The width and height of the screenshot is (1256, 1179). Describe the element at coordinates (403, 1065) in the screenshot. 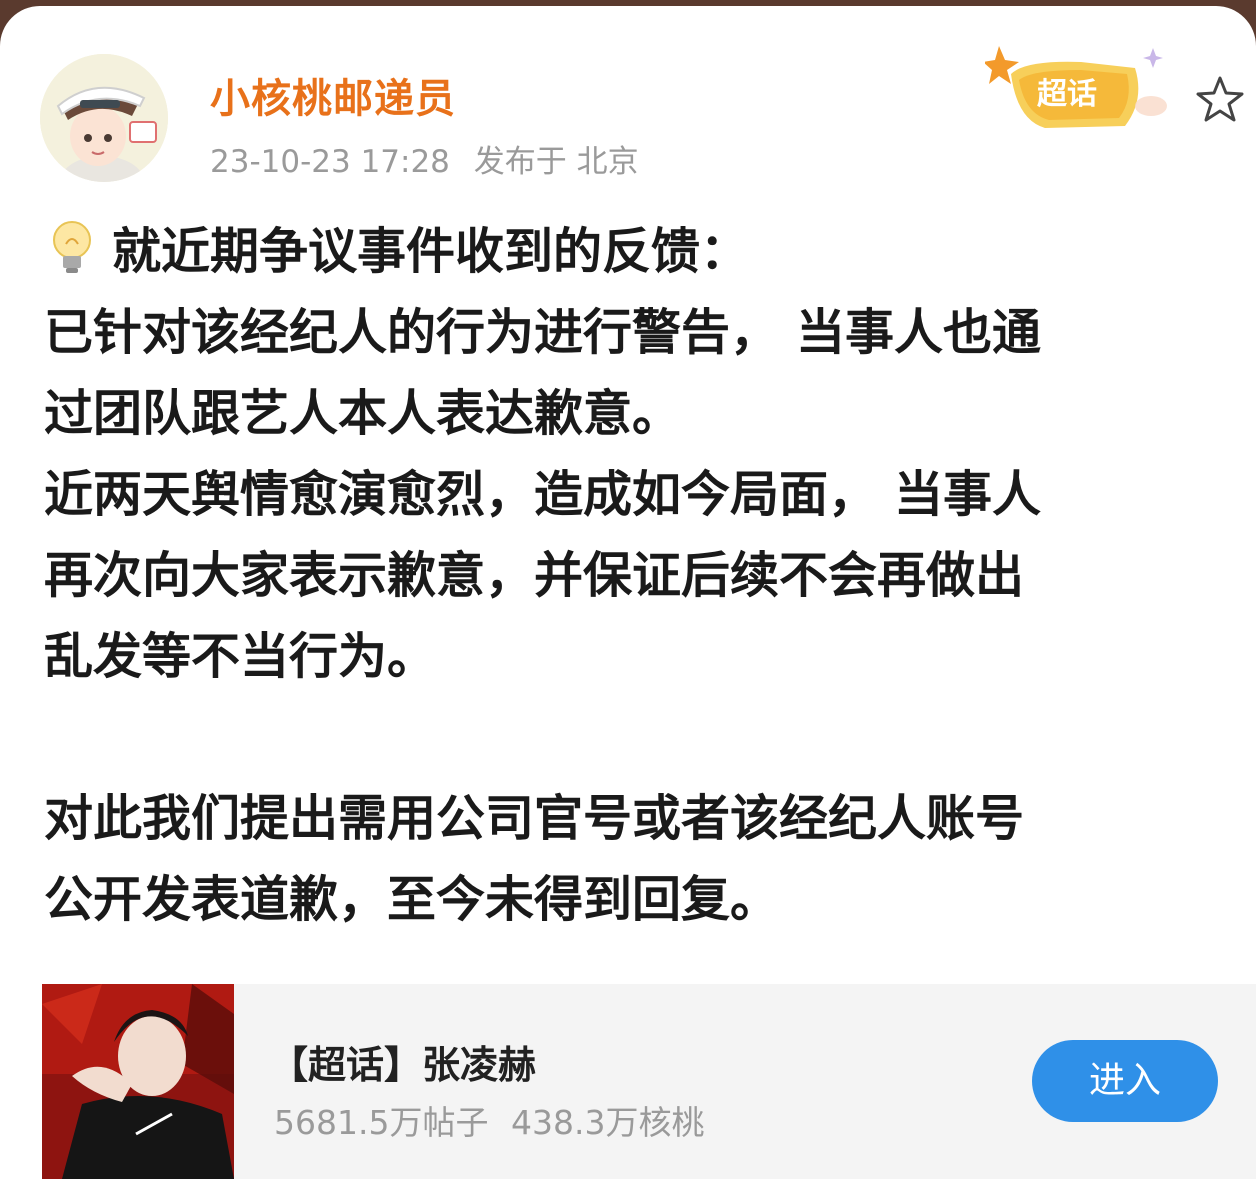

I see `topic-title: 【超话】张凌赫` at that location.